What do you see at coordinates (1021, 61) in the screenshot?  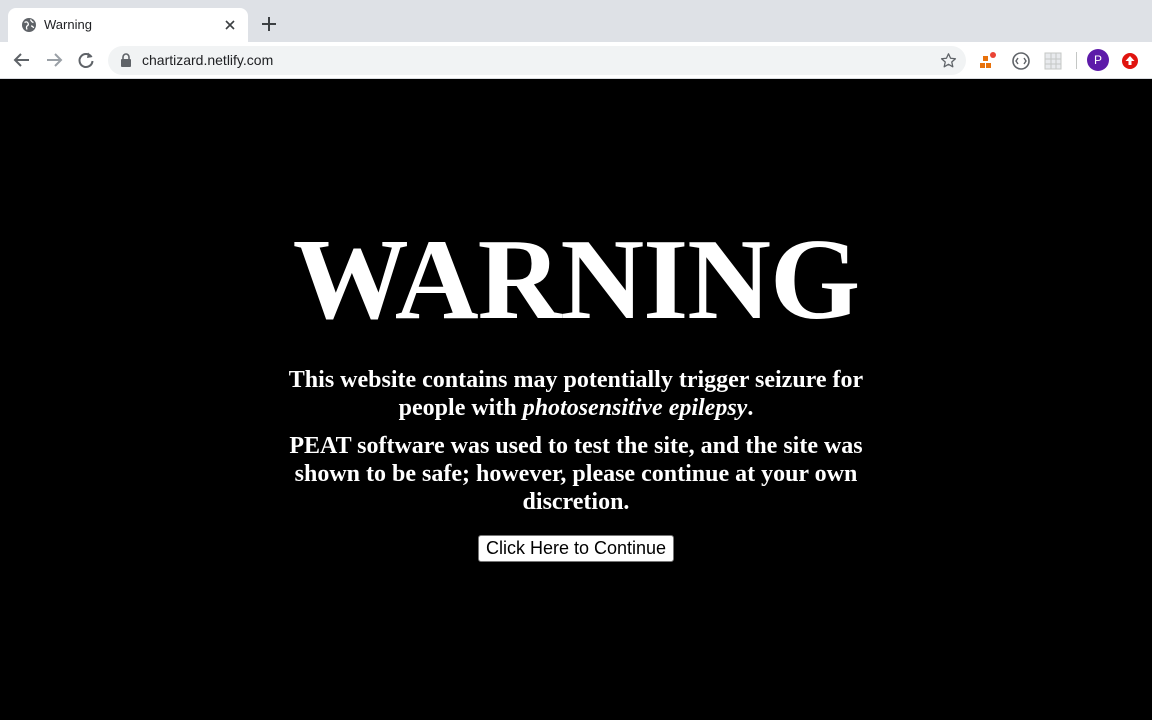 I see `extension-code-icon` at bounding box center [1021, 61].